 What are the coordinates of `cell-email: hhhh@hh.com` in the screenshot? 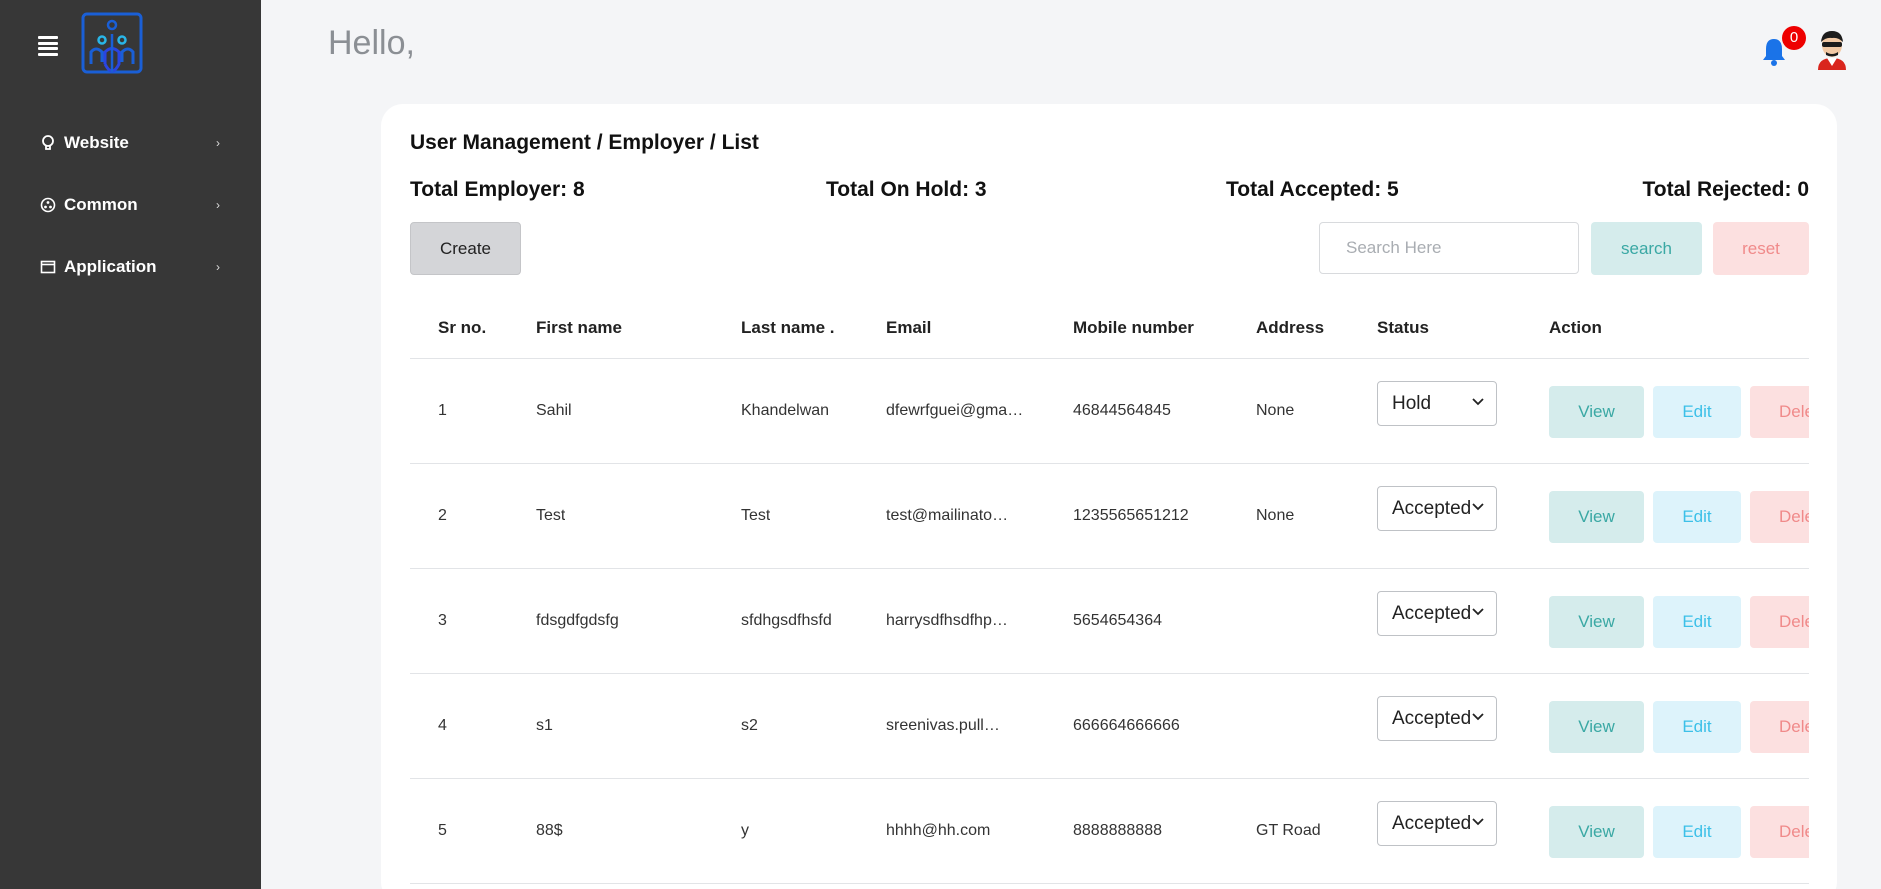 It's located at (938, 830).